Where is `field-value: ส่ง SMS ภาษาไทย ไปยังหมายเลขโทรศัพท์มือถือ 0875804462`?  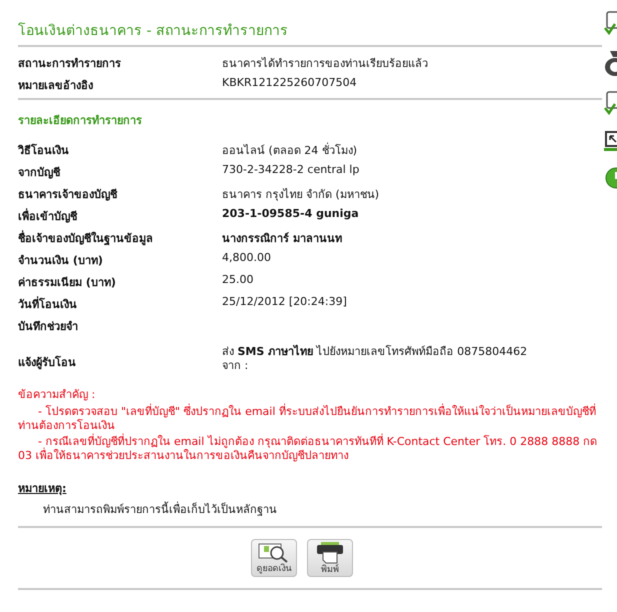
field-value: ส่ง SMS ภาษาไทย ไปยังหมายเลขโทรศัพท์มือถือ 0875804462 is located at coordinates (375, 352).